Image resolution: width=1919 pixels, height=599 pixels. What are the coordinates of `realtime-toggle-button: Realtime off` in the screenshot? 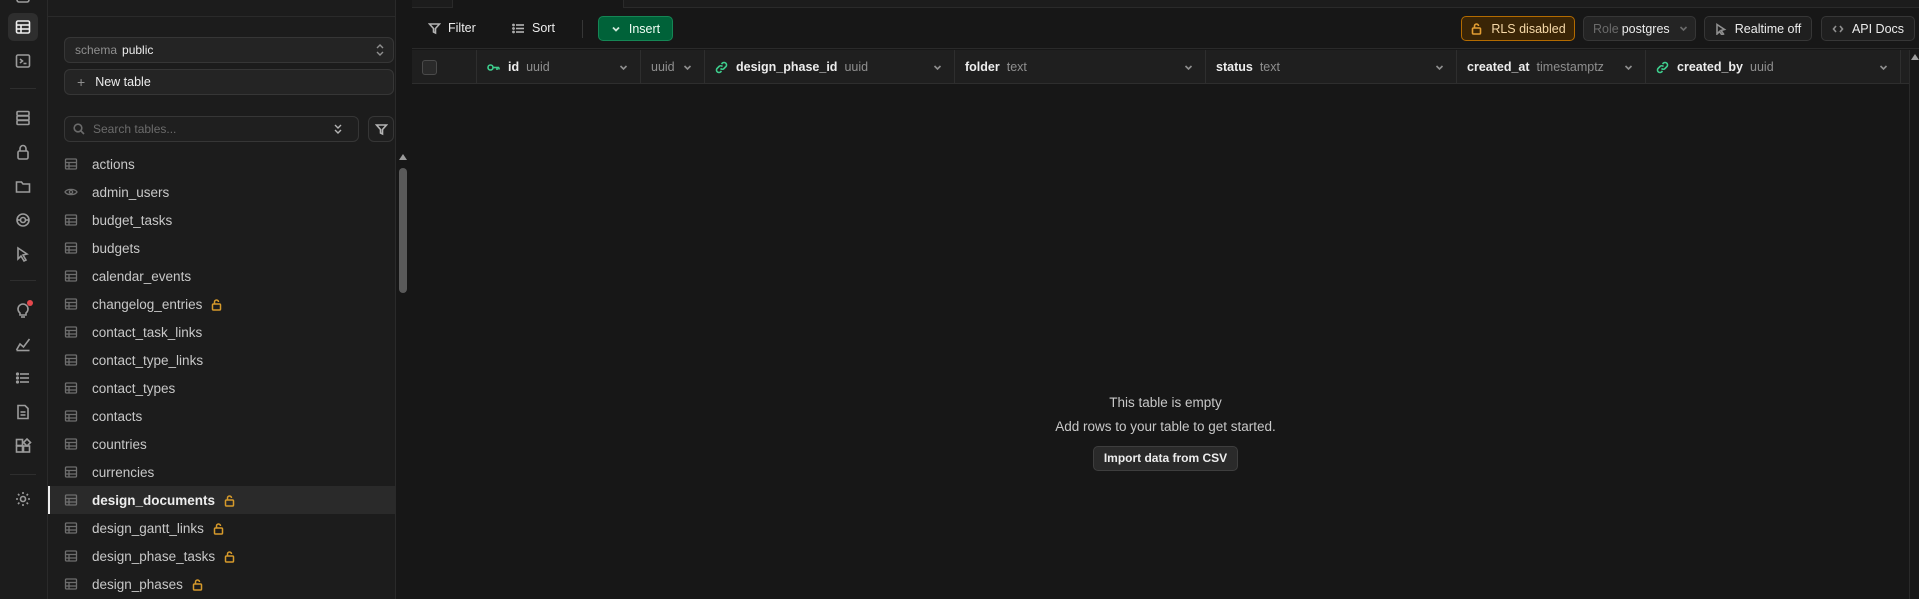 It's located at (1758, 28).